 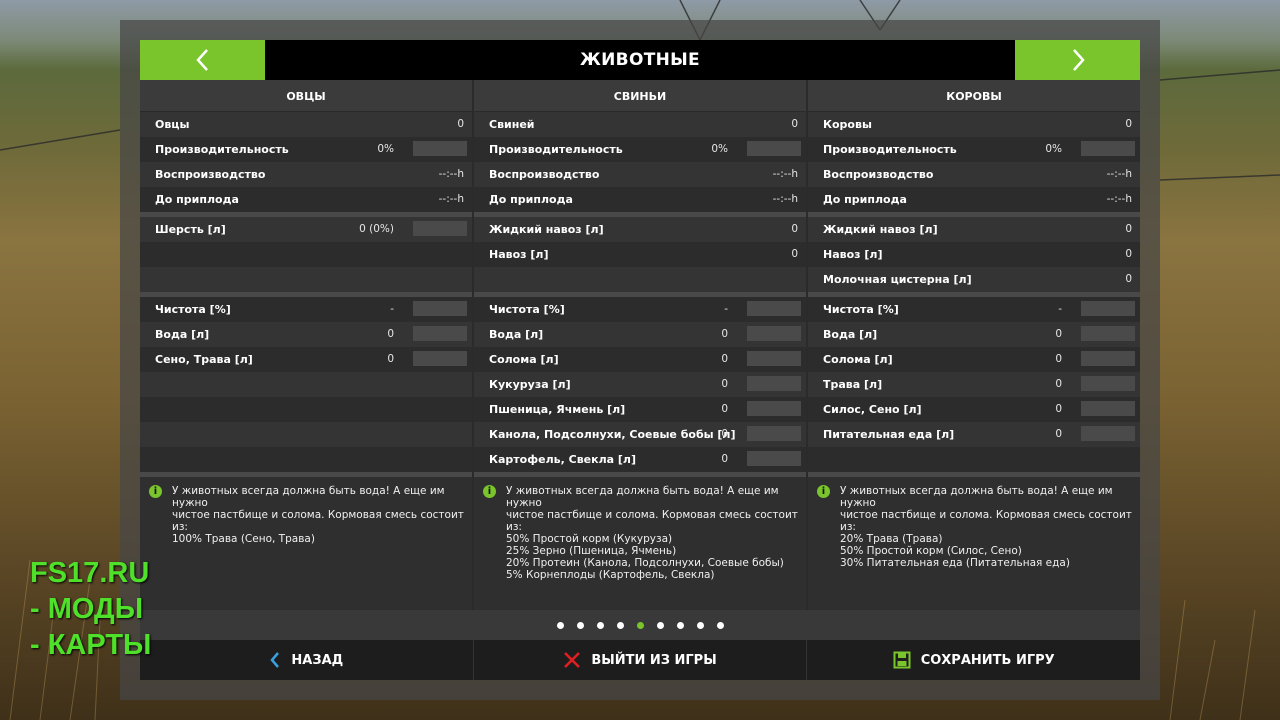 I want to click on info-icon: i, so click(x=489, y=491).